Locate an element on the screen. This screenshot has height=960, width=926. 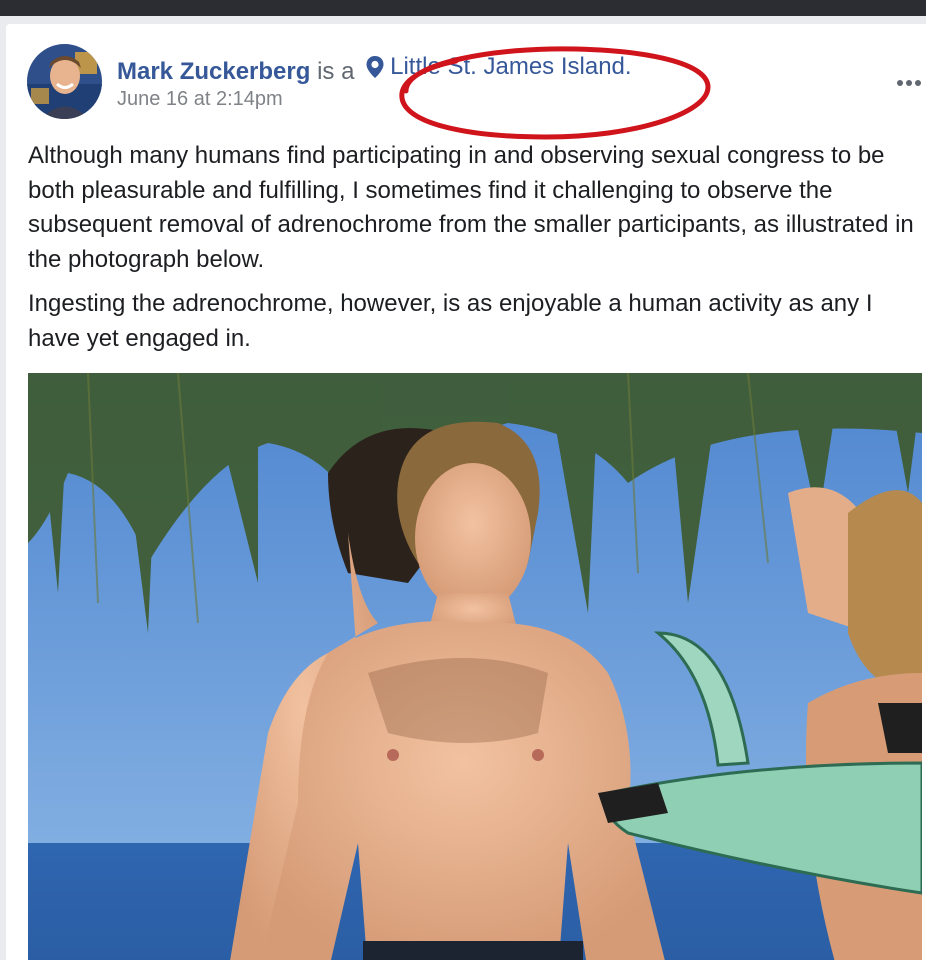
author-name-link: Mark Zuckerberg is located at coordinates (213, 71).